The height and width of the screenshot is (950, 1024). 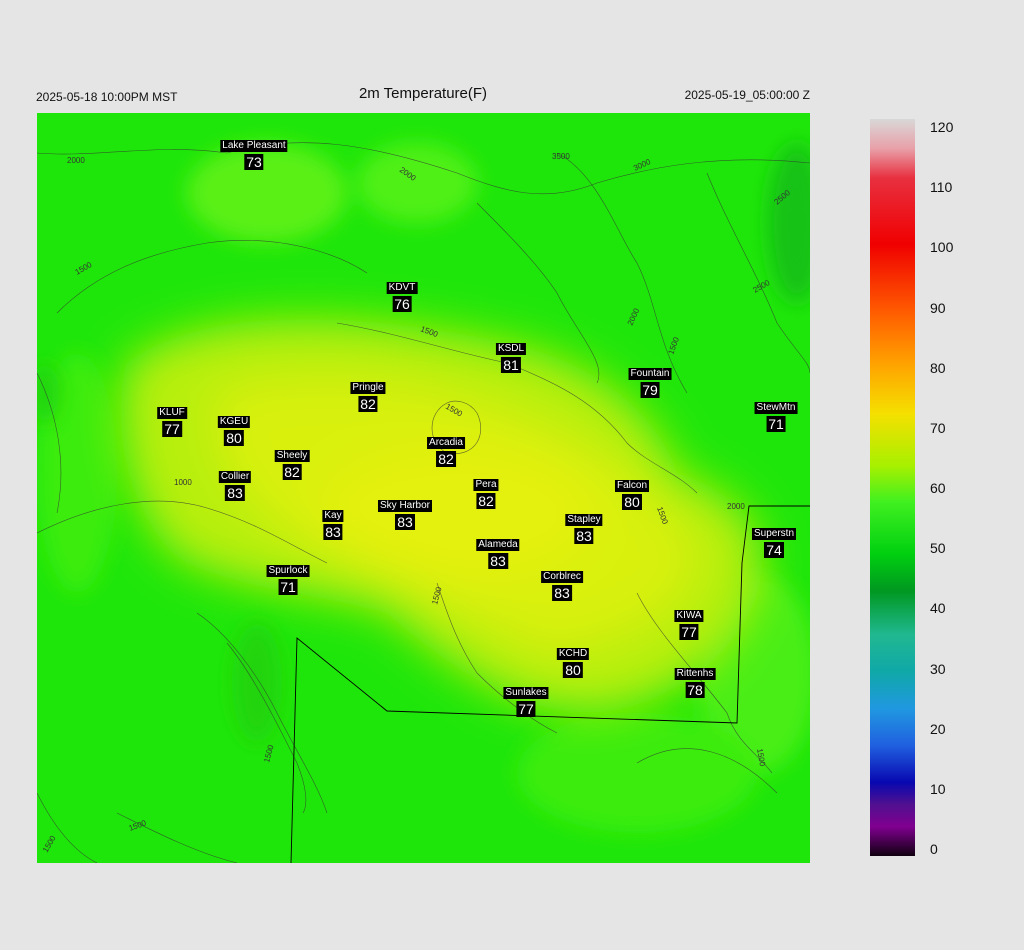 What do you see at coordinates (938, 367) in the screenshot?
I see `colorbar-tick-label: 80` at bounding box center [938, 367].